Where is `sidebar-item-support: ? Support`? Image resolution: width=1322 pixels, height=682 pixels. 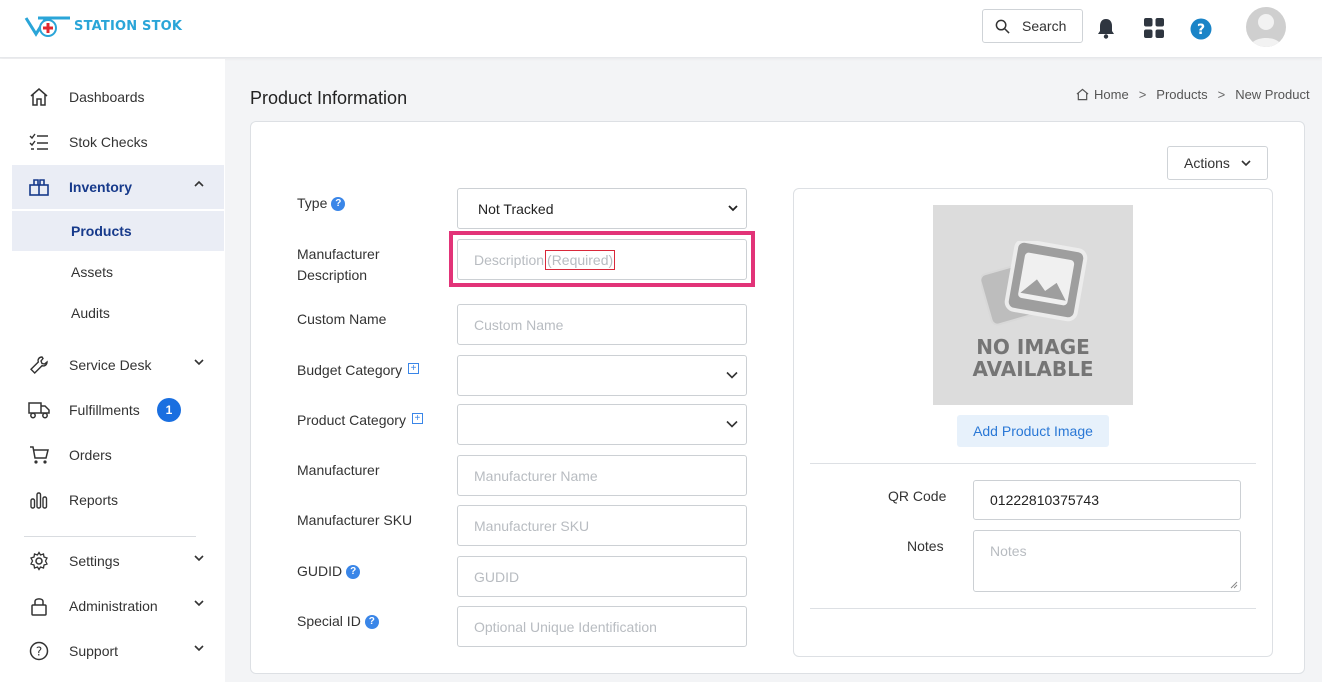 sidebar-item-support: ? Support is located at coordinates (118, 651).